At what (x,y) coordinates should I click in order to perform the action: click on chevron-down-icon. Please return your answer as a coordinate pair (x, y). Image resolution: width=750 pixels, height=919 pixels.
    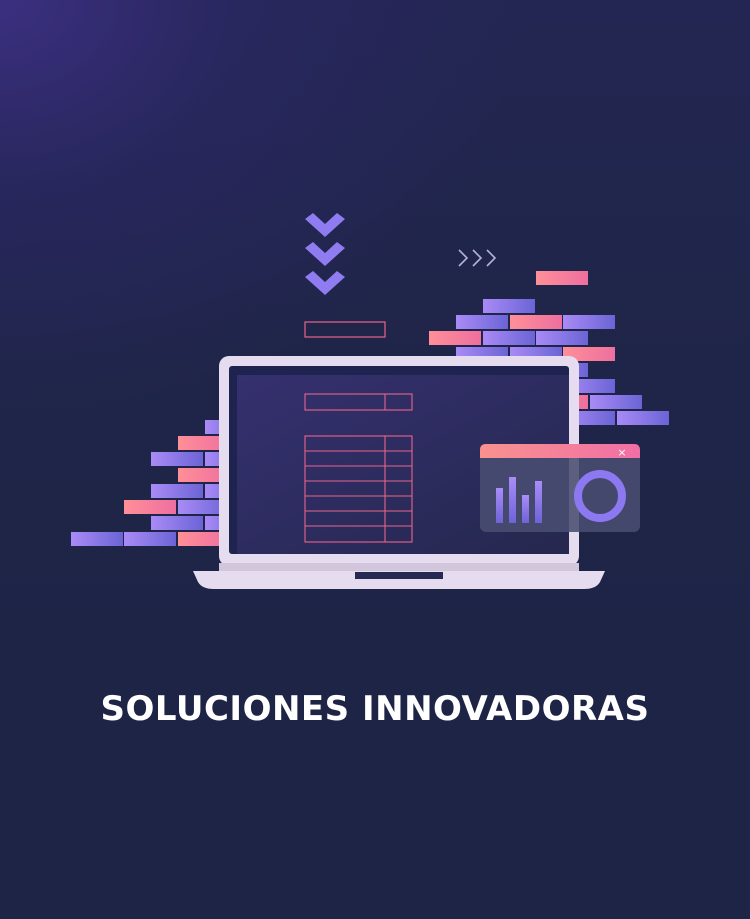
    Looking at the image, I should click on (325, 254).